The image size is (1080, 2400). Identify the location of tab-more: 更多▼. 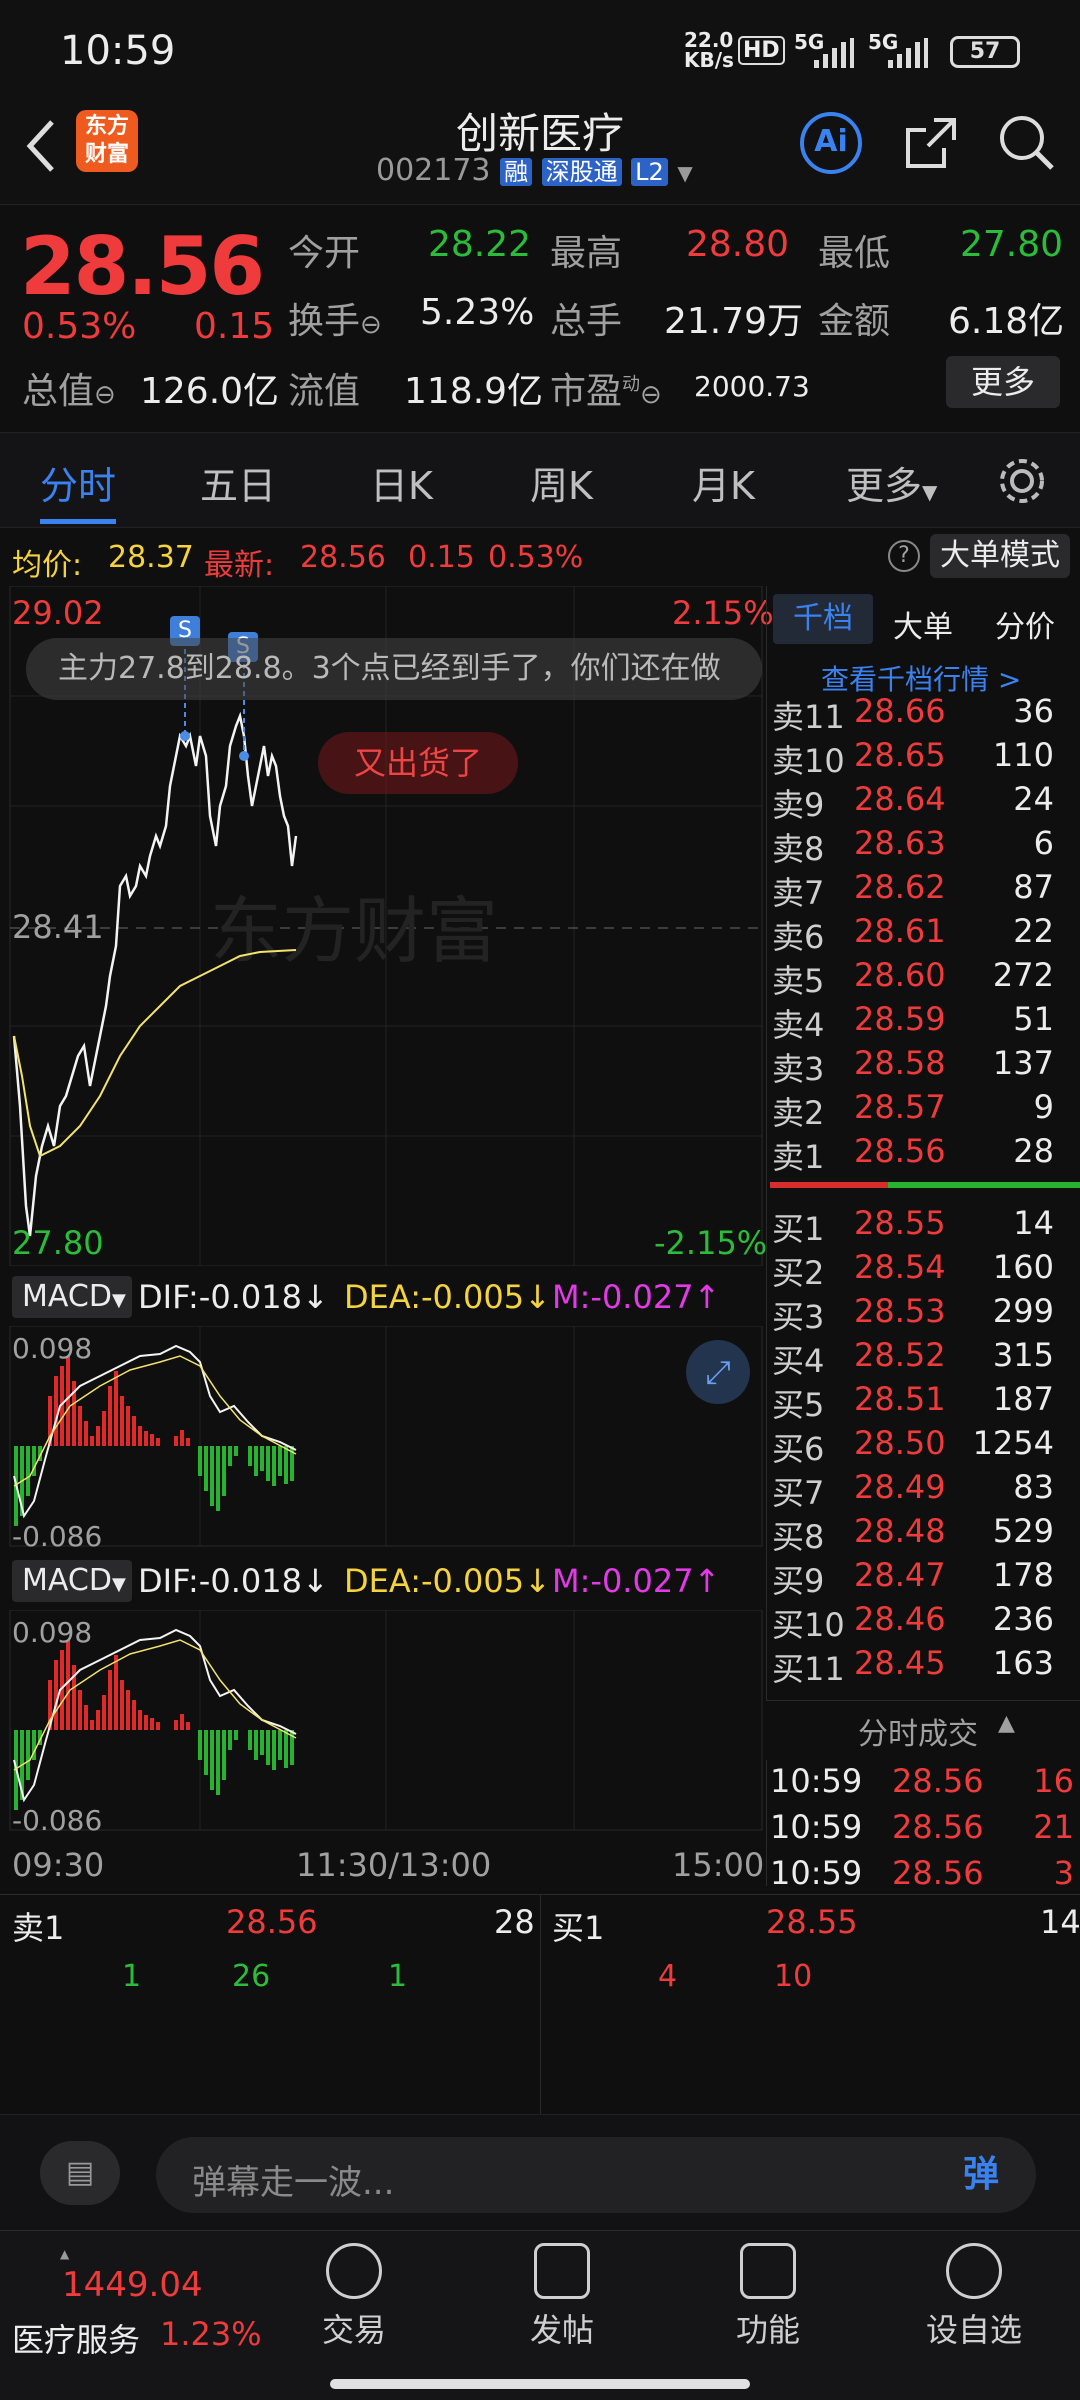
(891, 482).